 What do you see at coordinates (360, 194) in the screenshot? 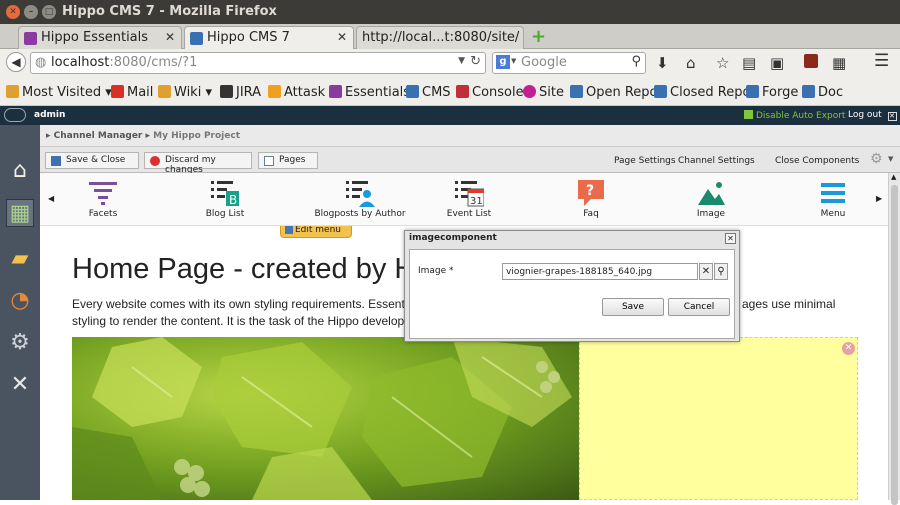
I see `author-icon` at bounding box center [360, 194].